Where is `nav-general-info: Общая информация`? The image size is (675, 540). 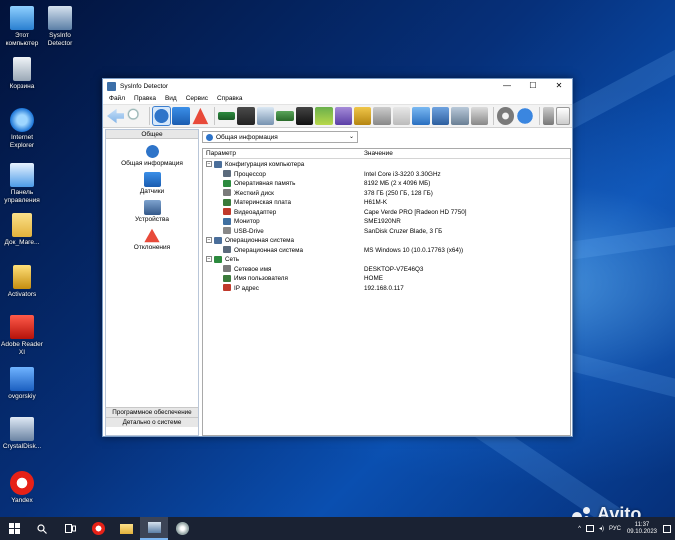
nav-general-info: Общая информация is located at coordinates (152, 155).